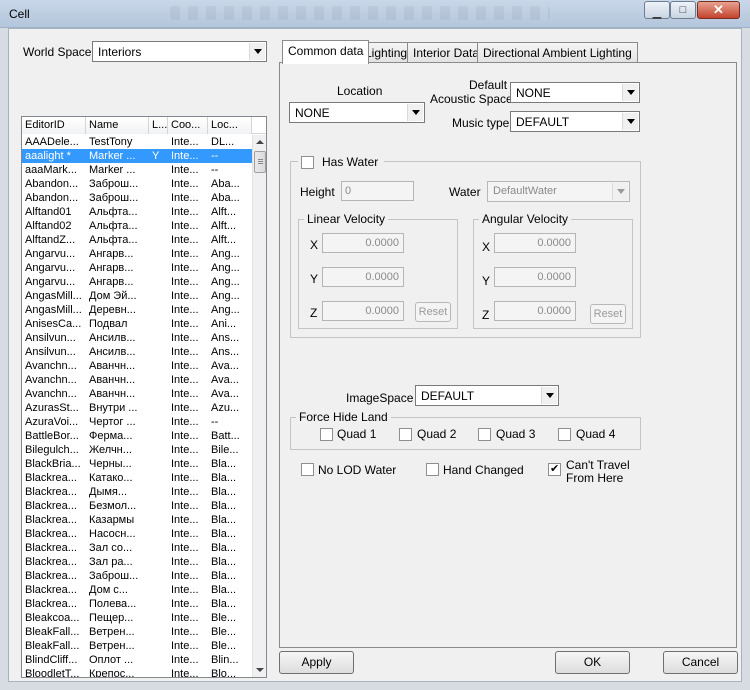 This screenshot has width=750, height=690. I want to click on quad-1-checkbox, so click(326, 434).